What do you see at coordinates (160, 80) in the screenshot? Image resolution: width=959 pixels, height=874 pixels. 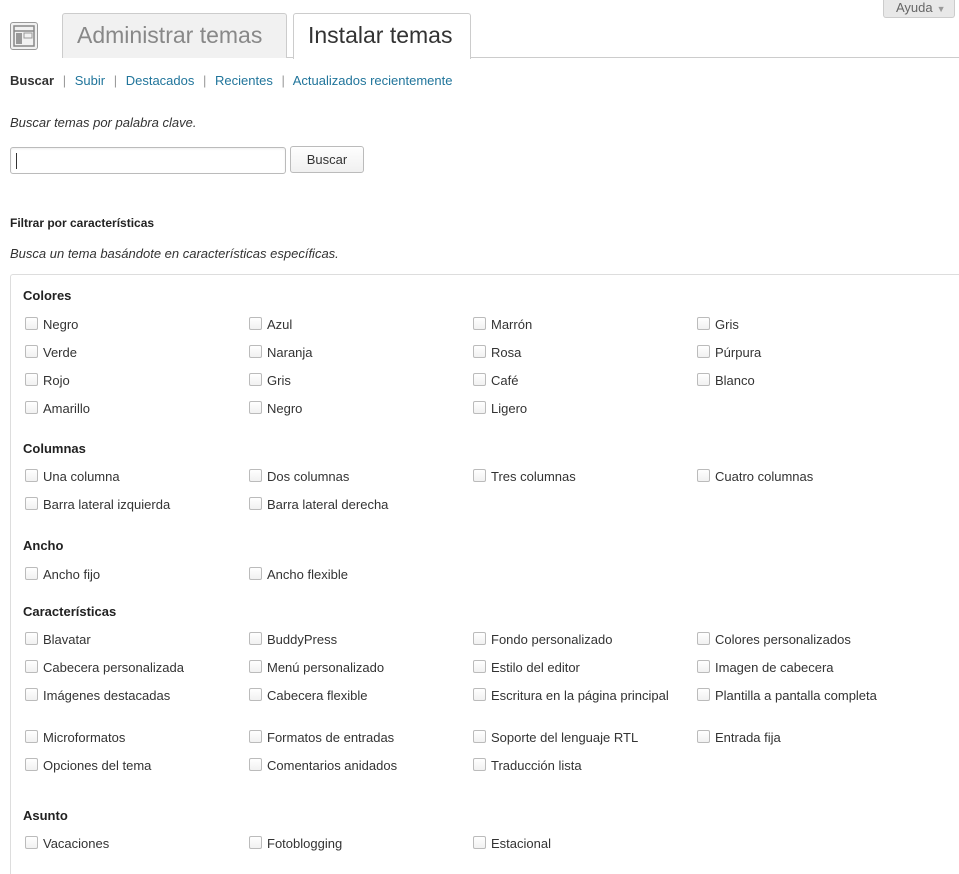 I see `subnav-featured: Destacados` at bounding box center [160, 80].